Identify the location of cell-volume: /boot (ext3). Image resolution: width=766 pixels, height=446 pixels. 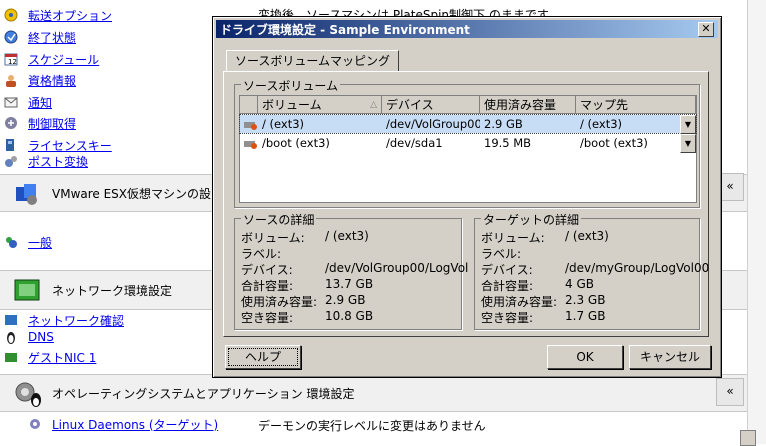
(296, 143).